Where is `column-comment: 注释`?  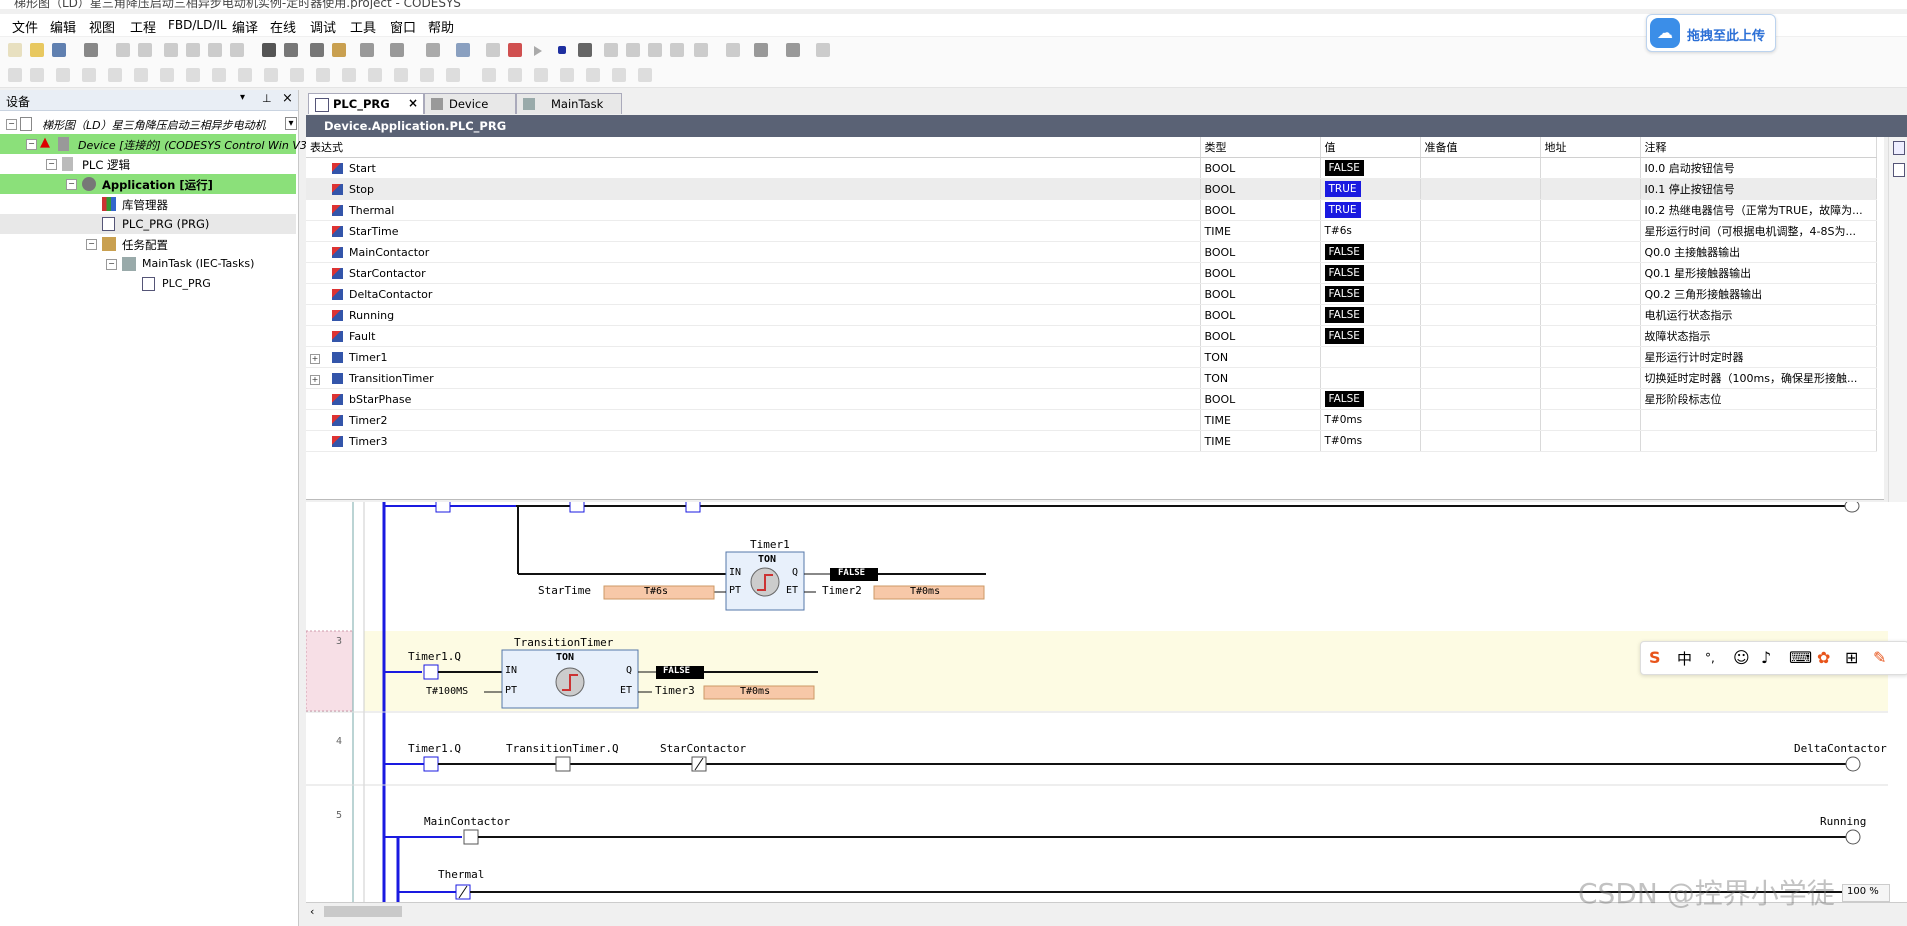
column-comment: 注释 is located at coordinates (1758, 147).